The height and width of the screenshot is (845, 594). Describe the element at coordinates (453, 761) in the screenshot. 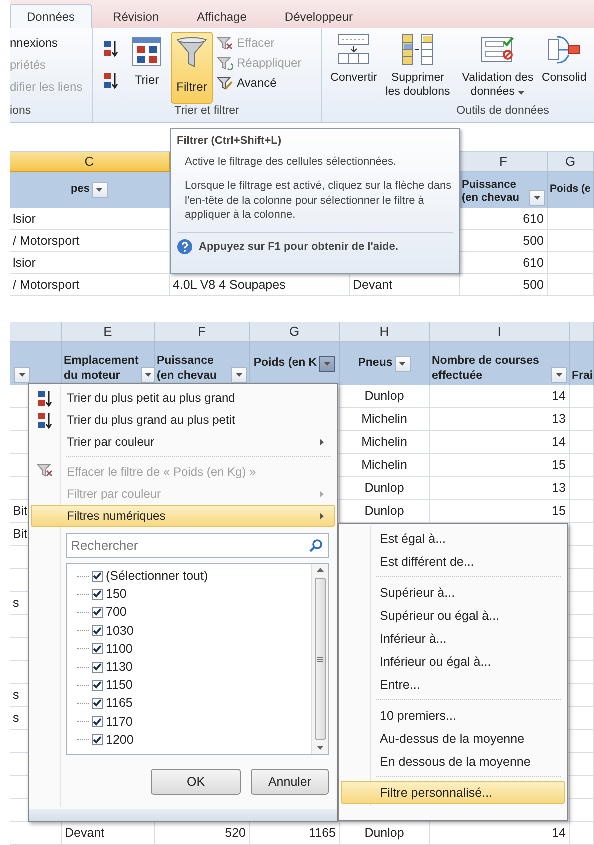

I see `menu-item: En dessous de la moyenne` at that location.